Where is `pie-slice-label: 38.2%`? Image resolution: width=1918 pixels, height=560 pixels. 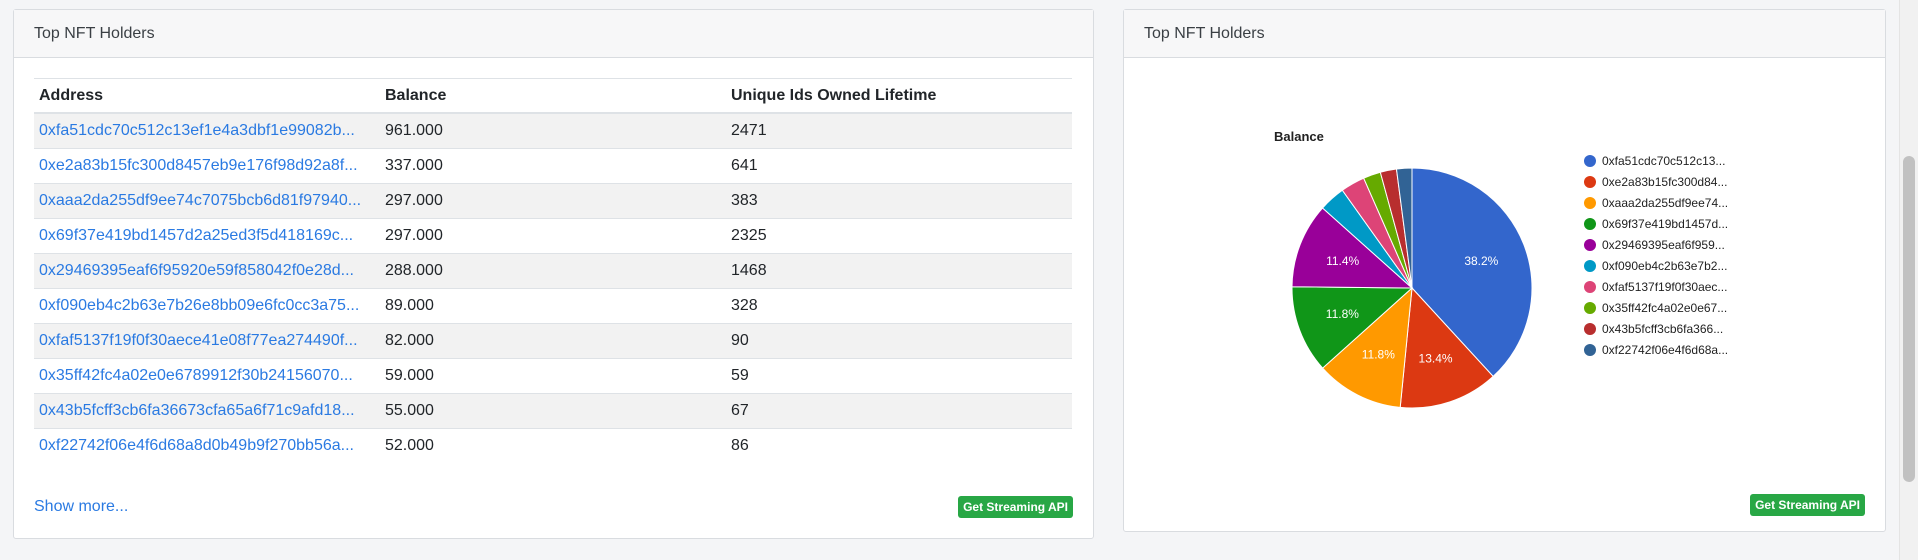 pie-slice-label: 38.2% is located at coordinates (1481, 261).